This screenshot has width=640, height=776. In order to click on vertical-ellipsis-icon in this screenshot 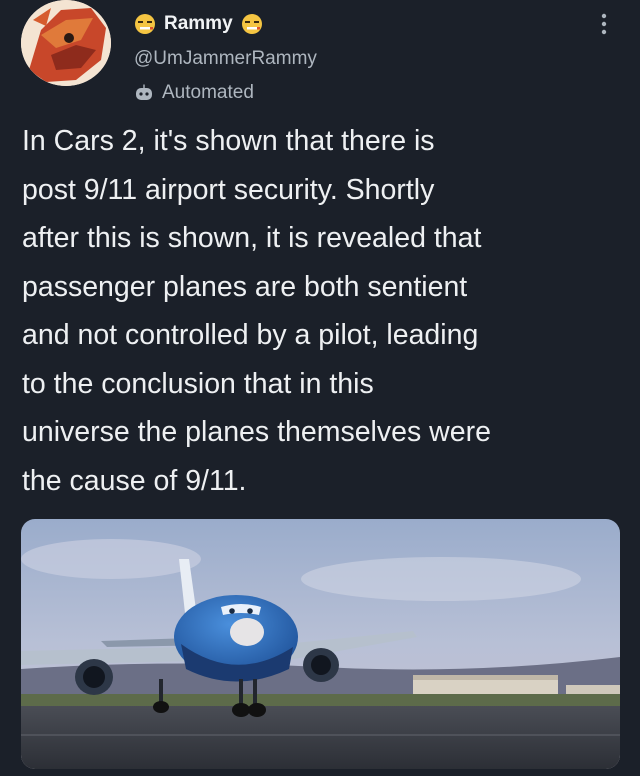, I will do `click(604, 24)`.